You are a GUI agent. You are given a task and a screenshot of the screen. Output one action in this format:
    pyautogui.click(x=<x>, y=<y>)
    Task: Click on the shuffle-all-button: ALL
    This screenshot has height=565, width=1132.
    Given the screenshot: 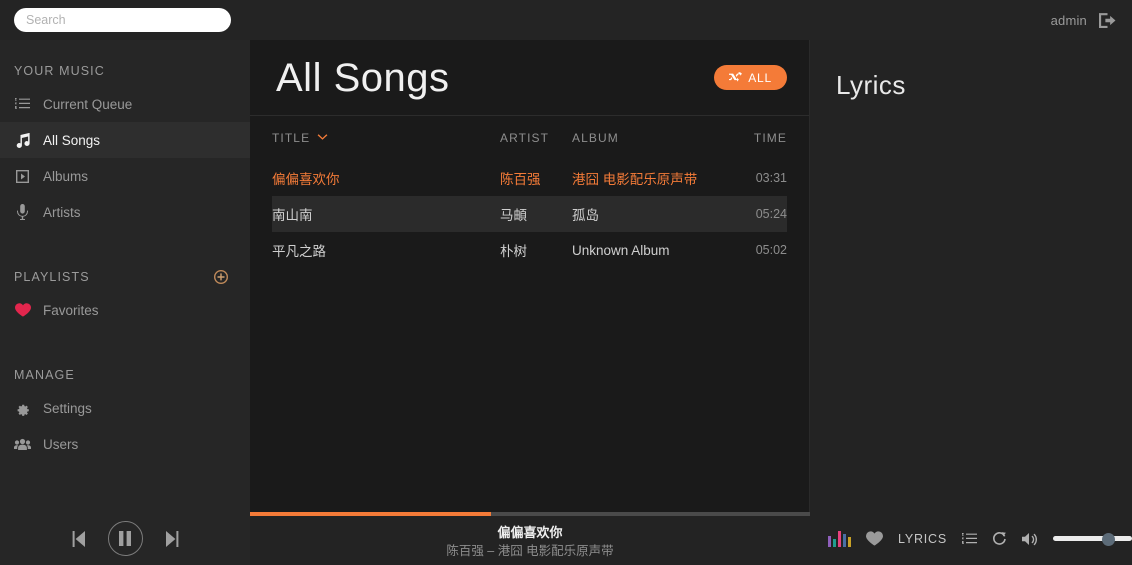 What is the action you would take?
    pyautogui.click(x=750, y=77)
    